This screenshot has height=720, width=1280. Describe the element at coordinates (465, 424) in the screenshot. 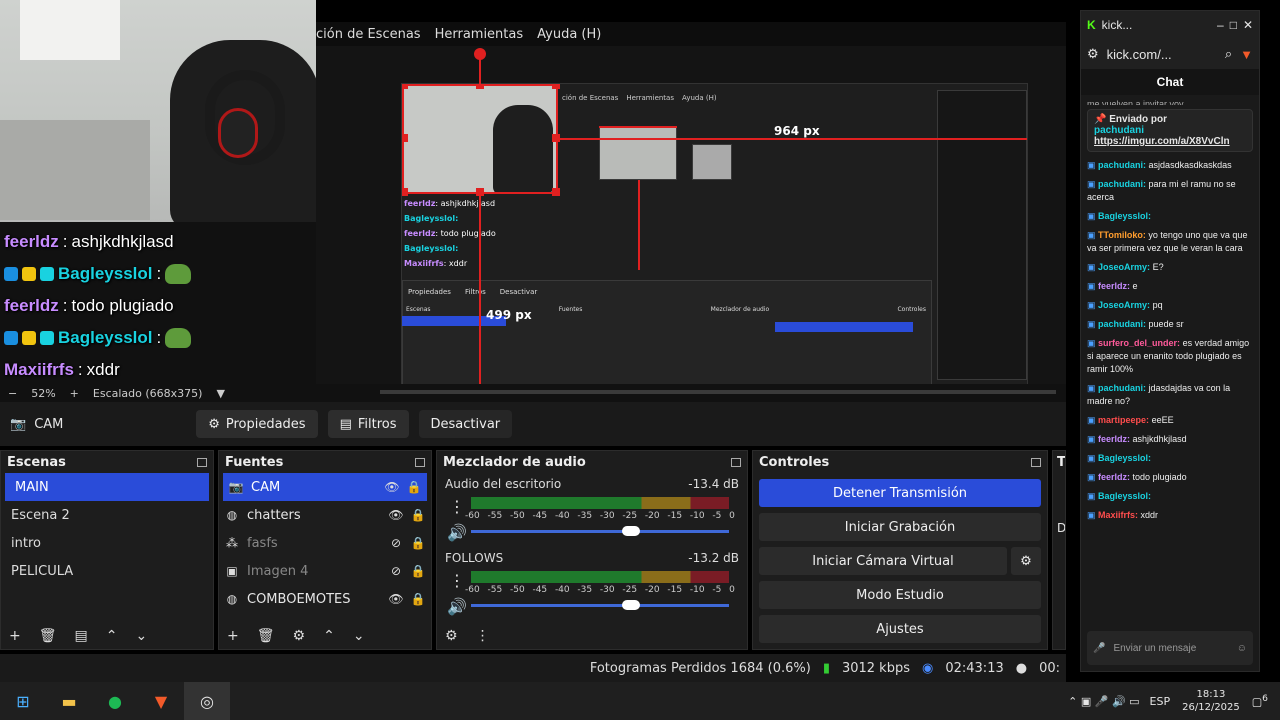

I see `deactivate-button: Desactivar` at that location.